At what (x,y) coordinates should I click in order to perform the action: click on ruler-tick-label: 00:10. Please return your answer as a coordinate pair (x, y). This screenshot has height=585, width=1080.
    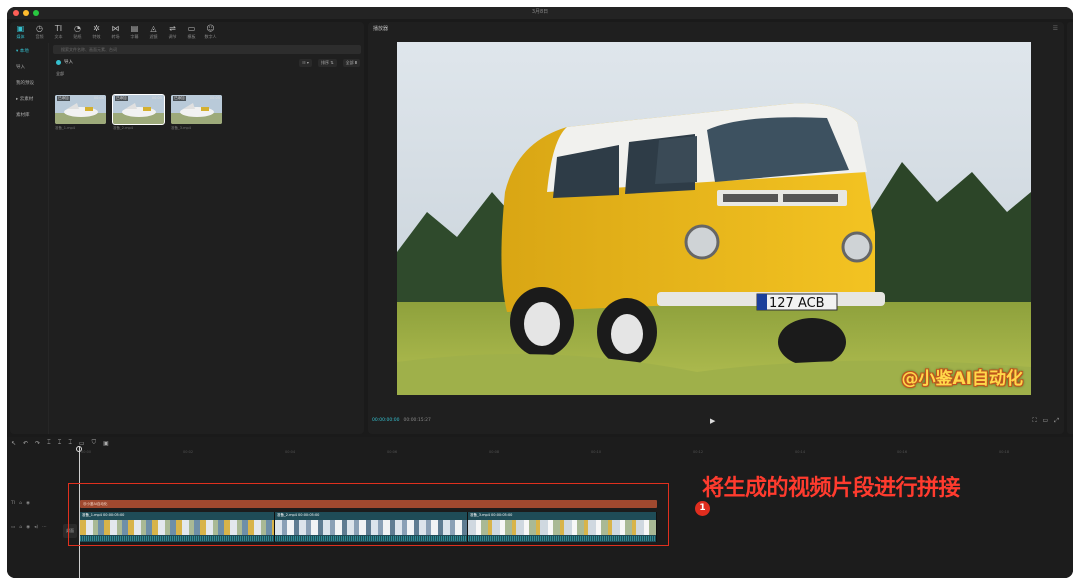
    Looking at the image, I should click on (596, 452).